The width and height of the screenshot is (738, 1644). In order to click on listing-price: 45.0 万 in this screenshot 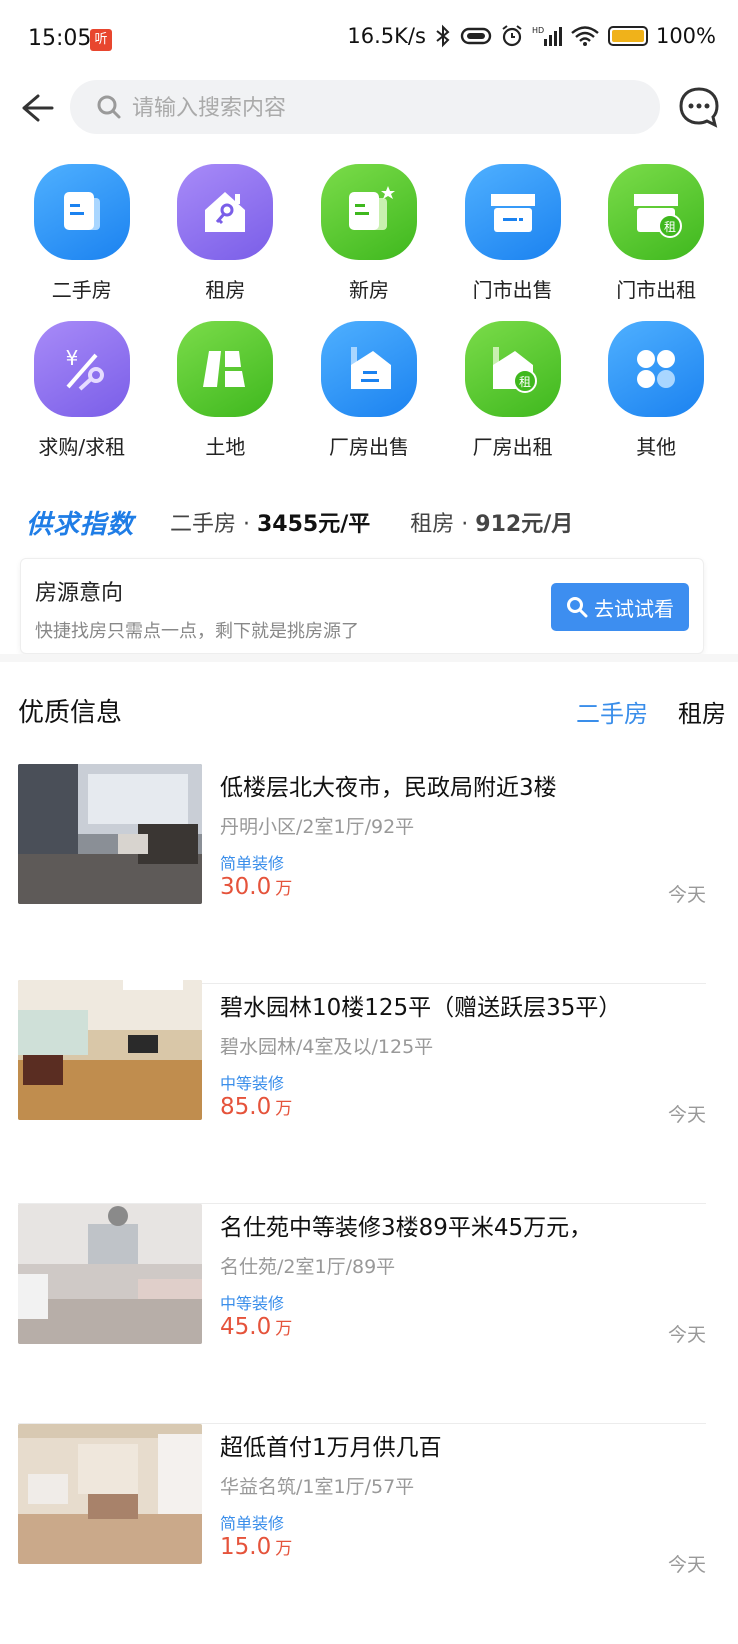, I will do `click(256, 1327)`.